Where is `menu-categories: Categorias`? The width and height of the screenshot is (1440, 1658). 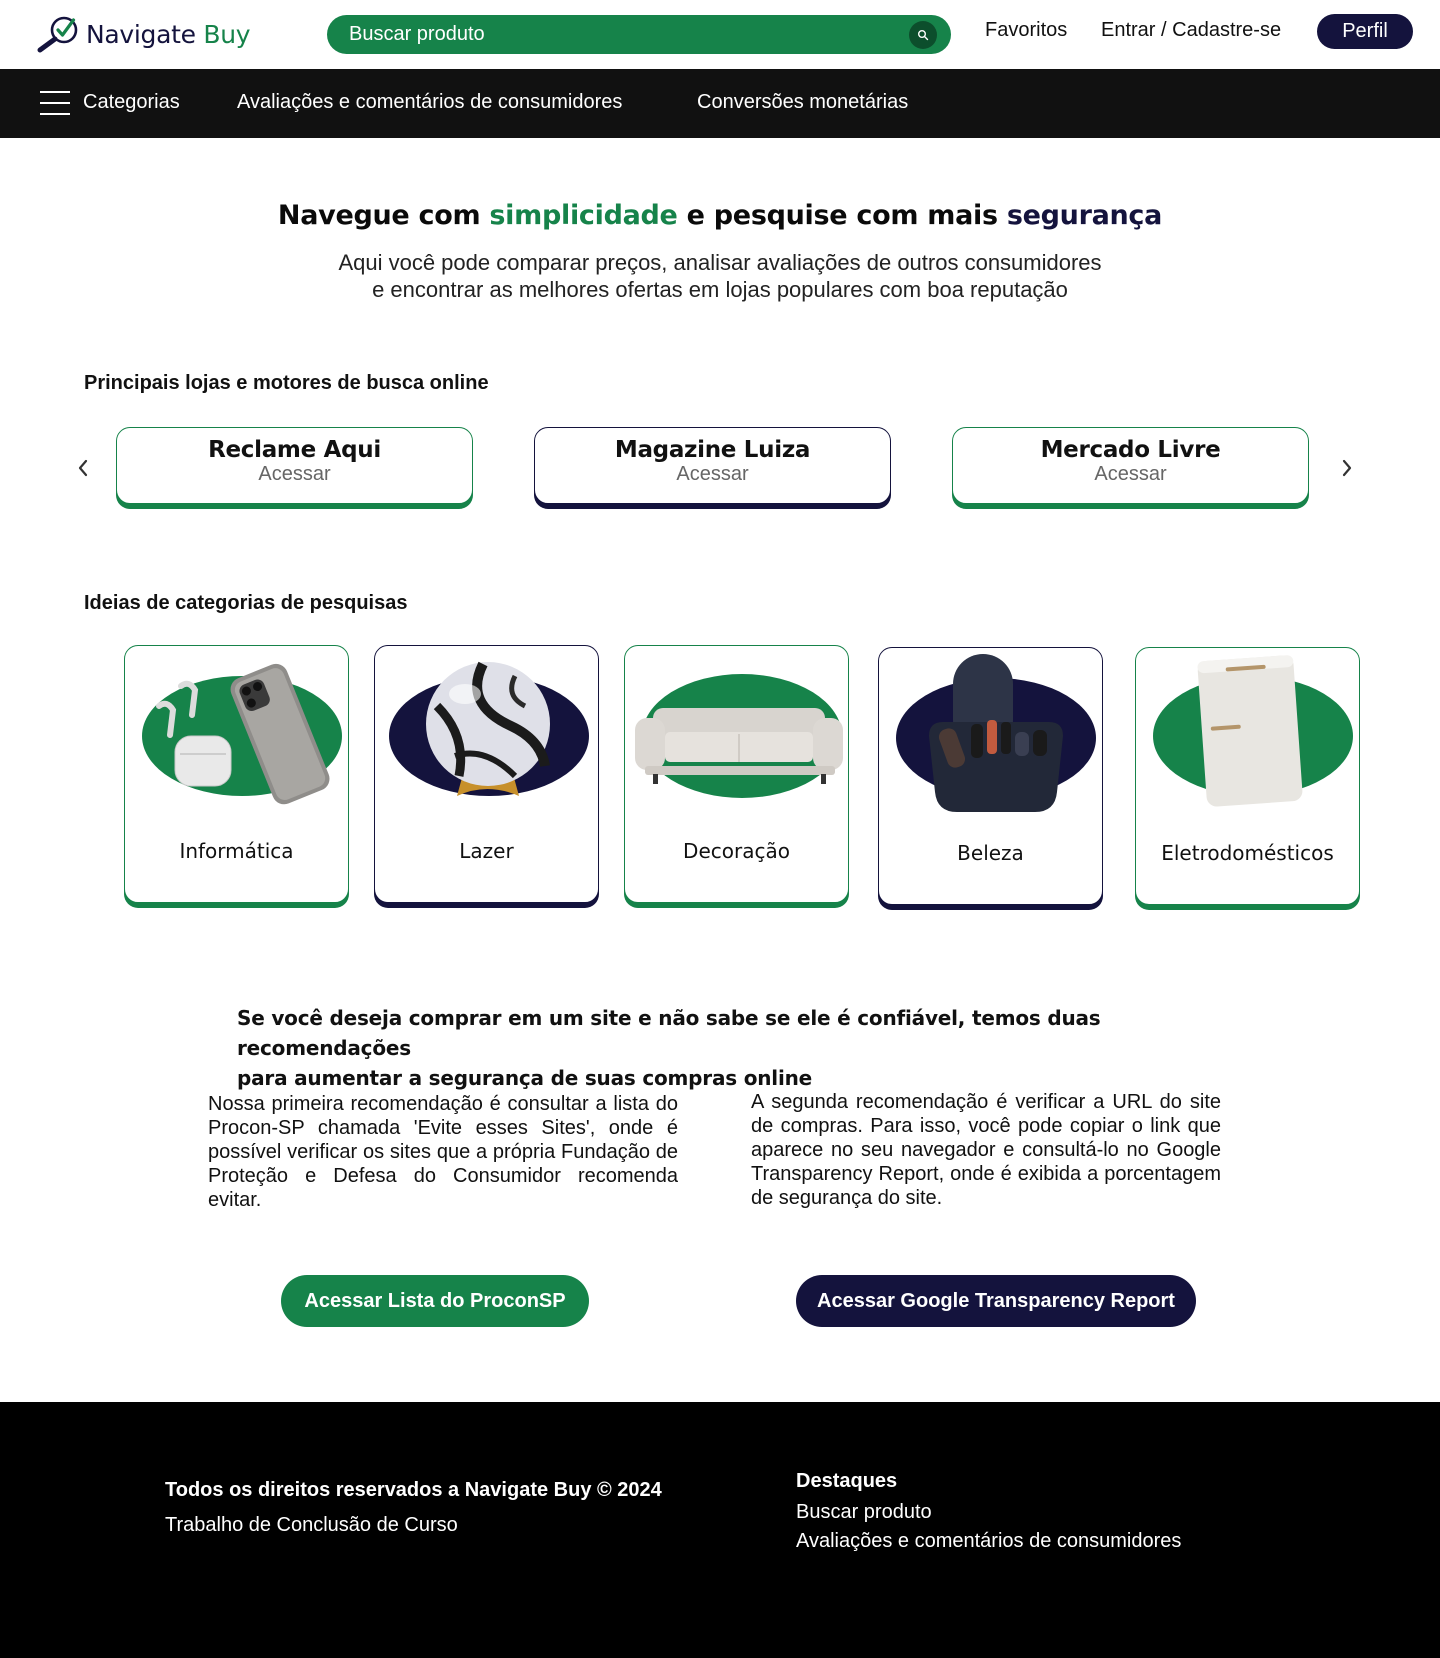 menu-categories: Categorias is located at coordinates (131, 102).